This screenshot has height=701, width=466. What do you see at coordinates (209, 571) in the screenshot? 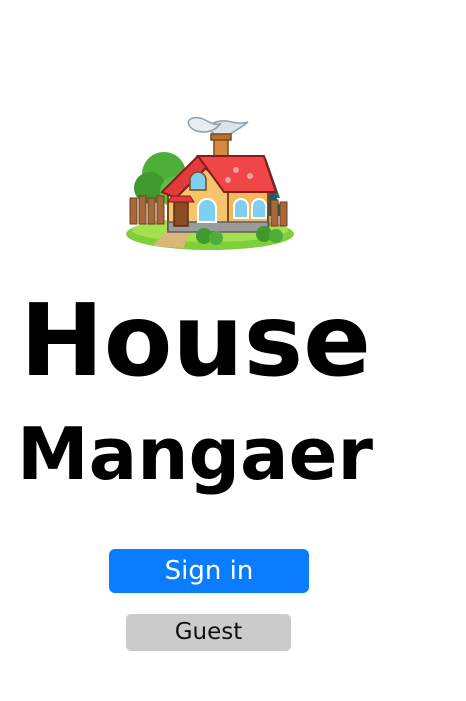
I see `sign-in-button: Sign in` at bounding box center [209, 571].